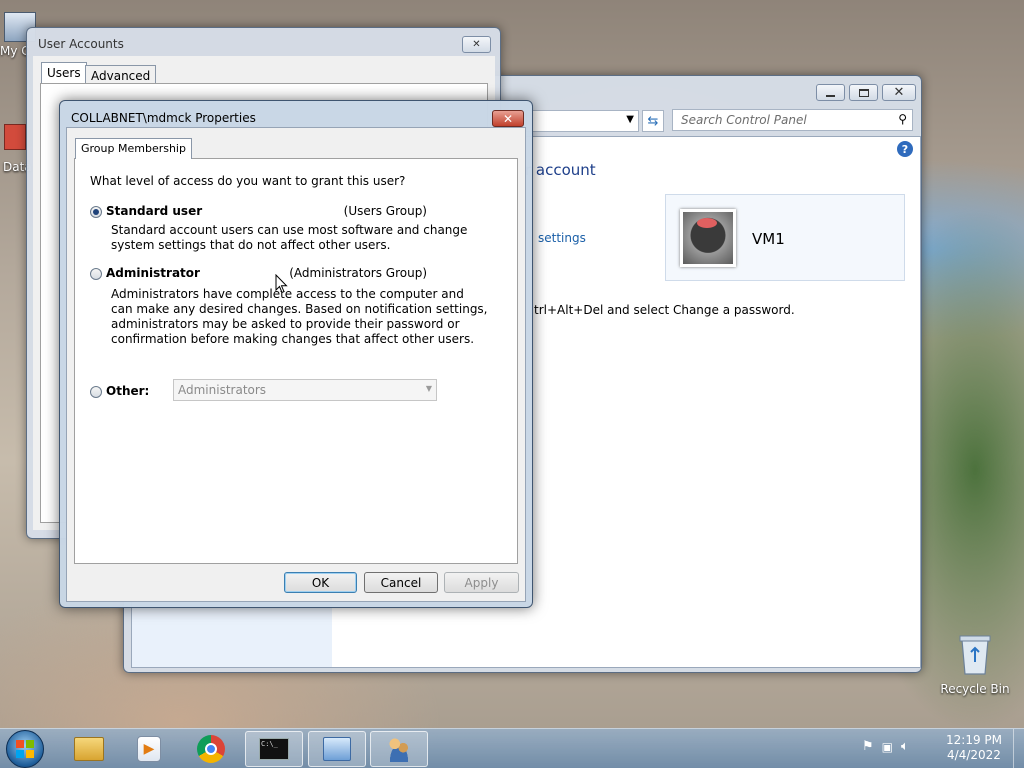 The image size is (1024, 768). Describe the element at coordinates (562, 238) in the screenshot. I see `settings-link: settings` at that location.